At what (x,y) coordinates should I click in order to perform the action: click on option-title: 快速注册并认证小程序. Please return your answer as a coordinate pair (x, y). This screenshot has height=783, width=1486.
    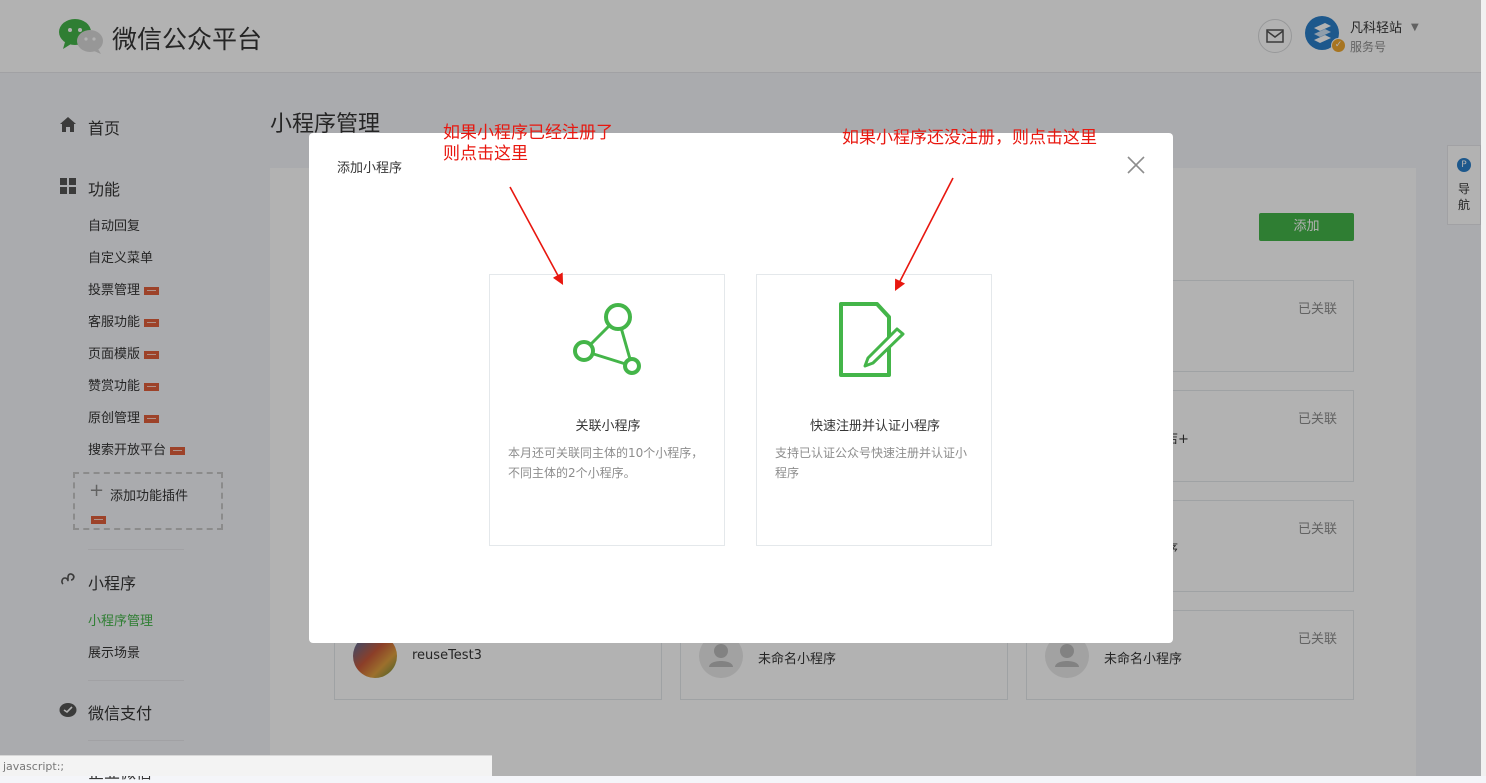
    Looking at the image, I should click on (874, 426).